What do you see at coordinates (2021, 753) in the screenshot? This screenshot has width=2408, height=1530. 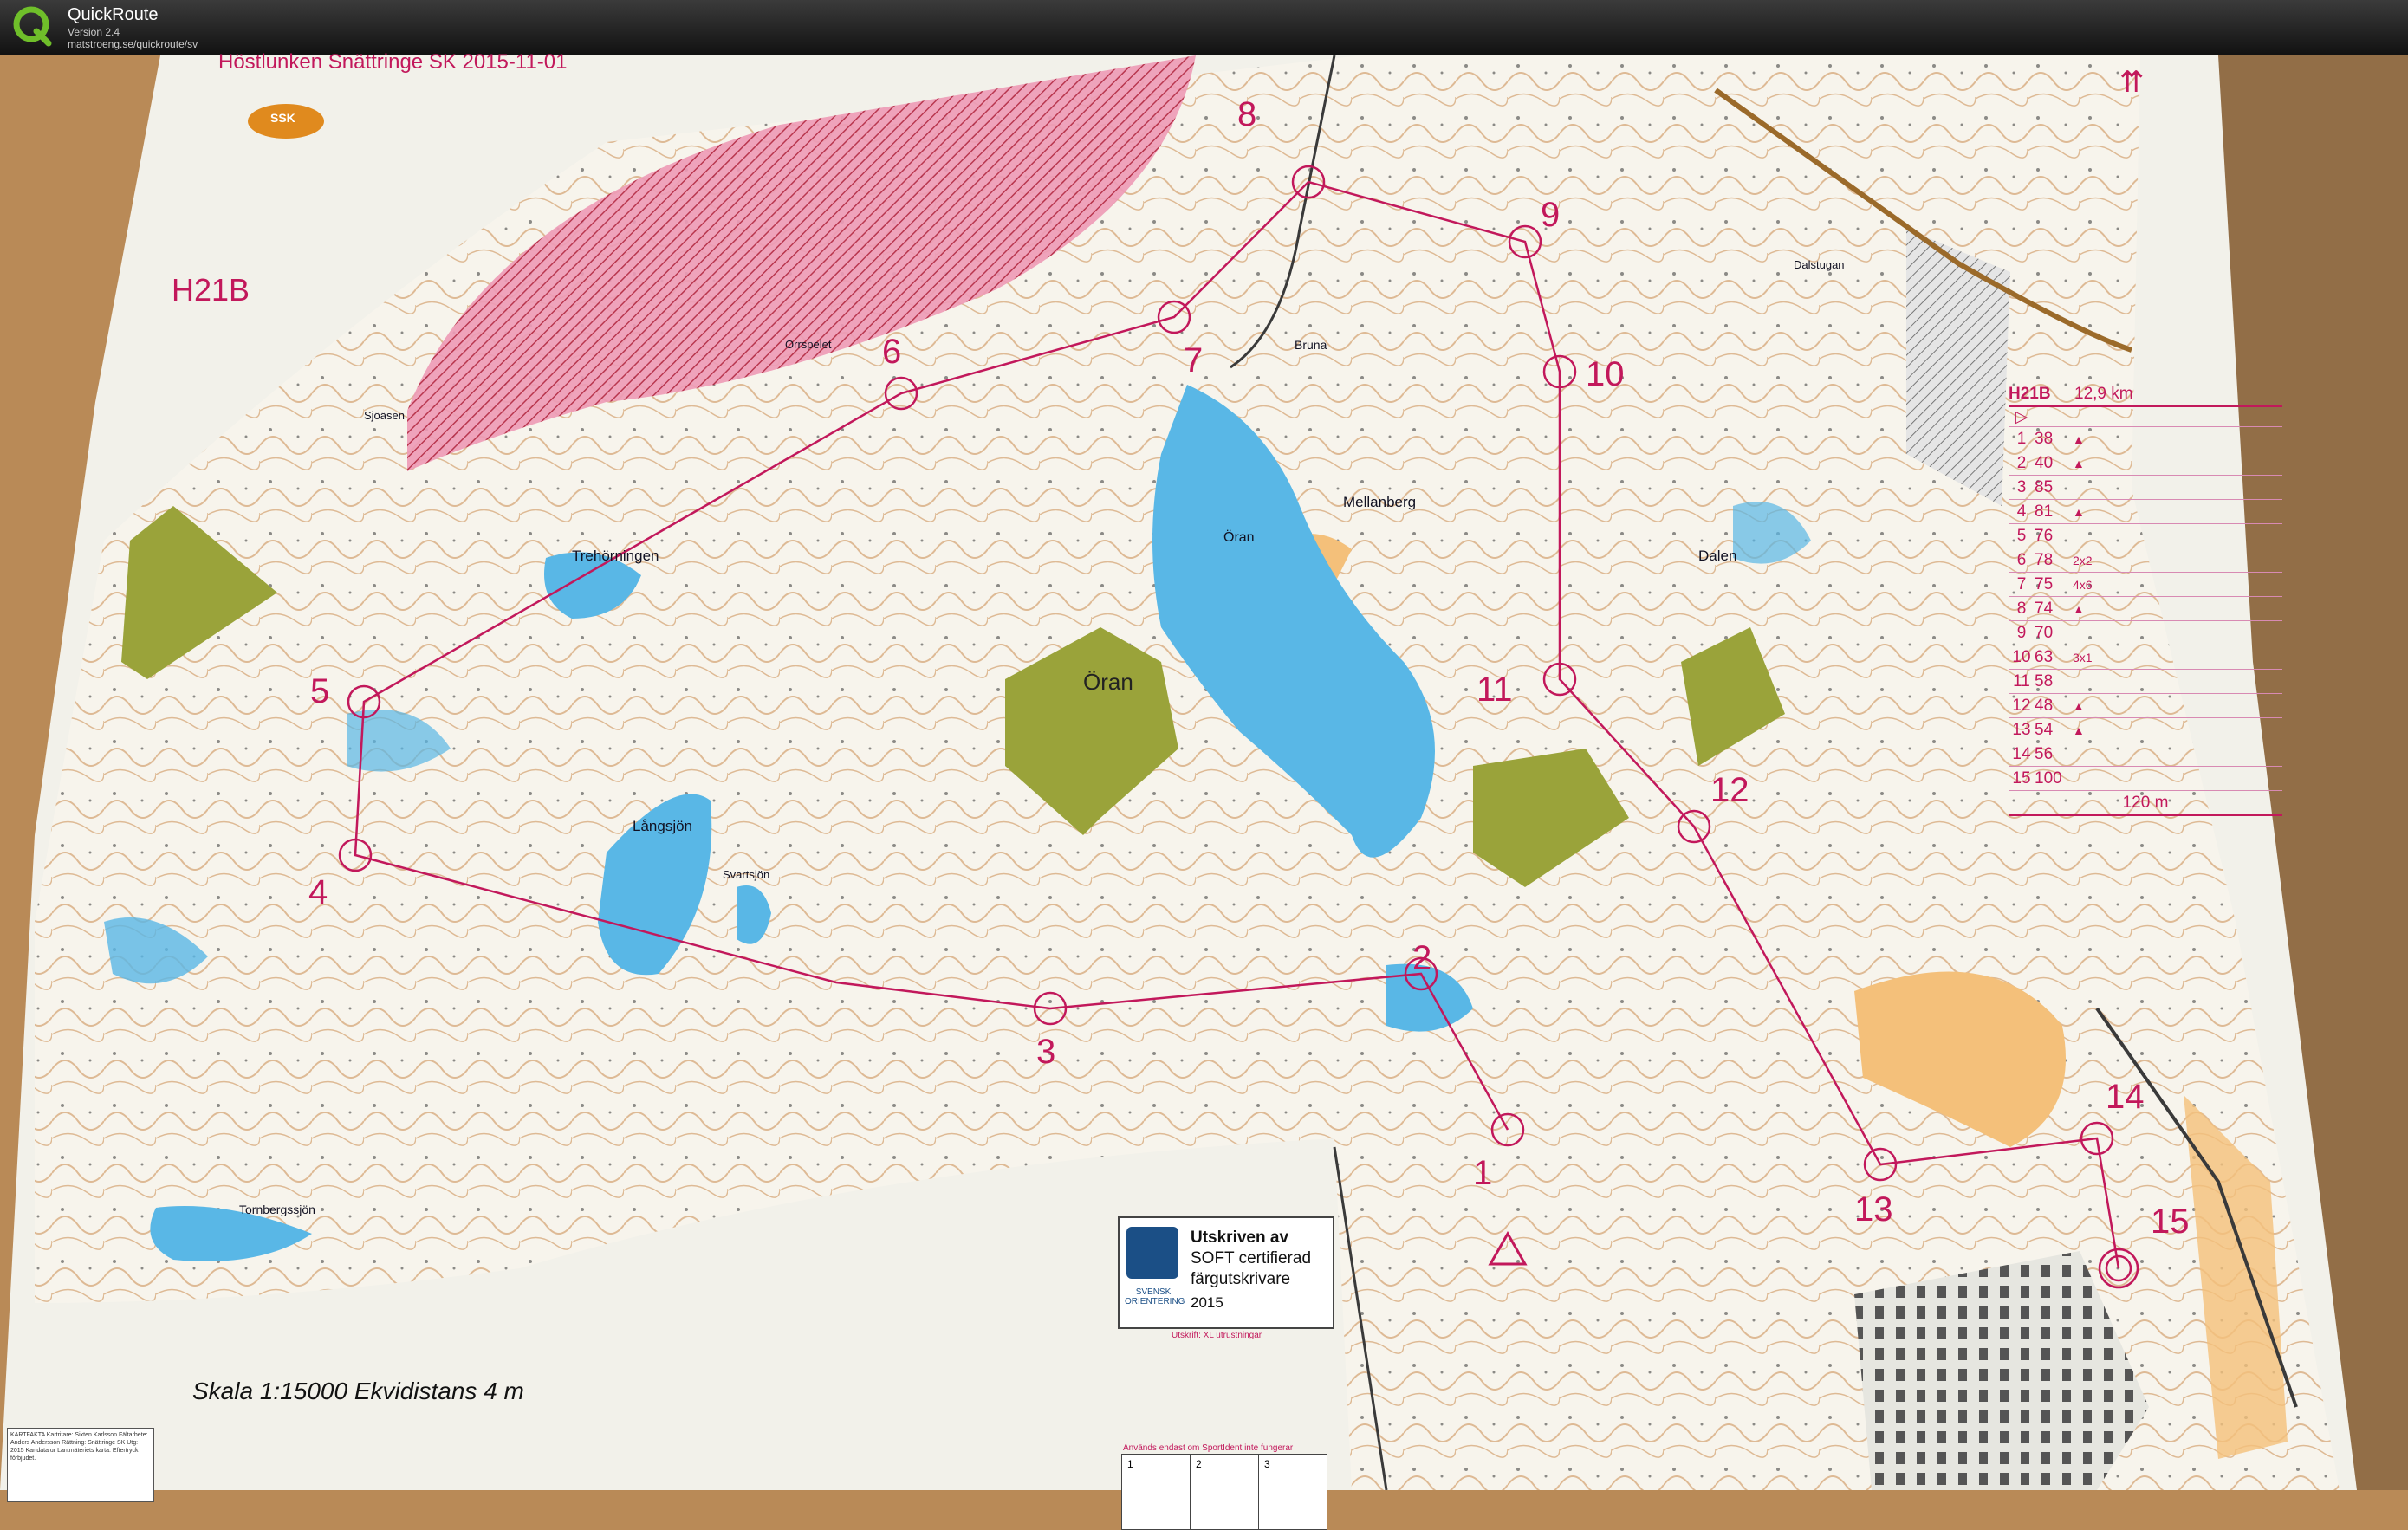 I see `table-cell: 14` at bounding box center [2021, 753].